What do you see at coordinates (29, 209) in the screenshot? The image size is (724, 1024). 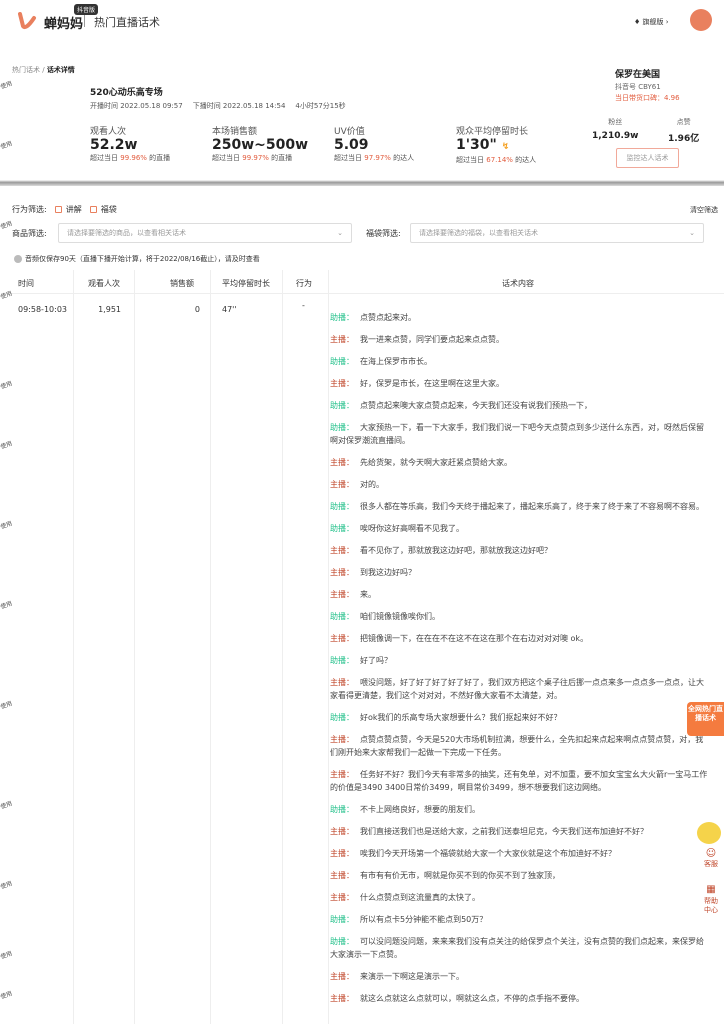 I see `behavior-filter-label: 行为筛选:` at bounding box center [29, 209].